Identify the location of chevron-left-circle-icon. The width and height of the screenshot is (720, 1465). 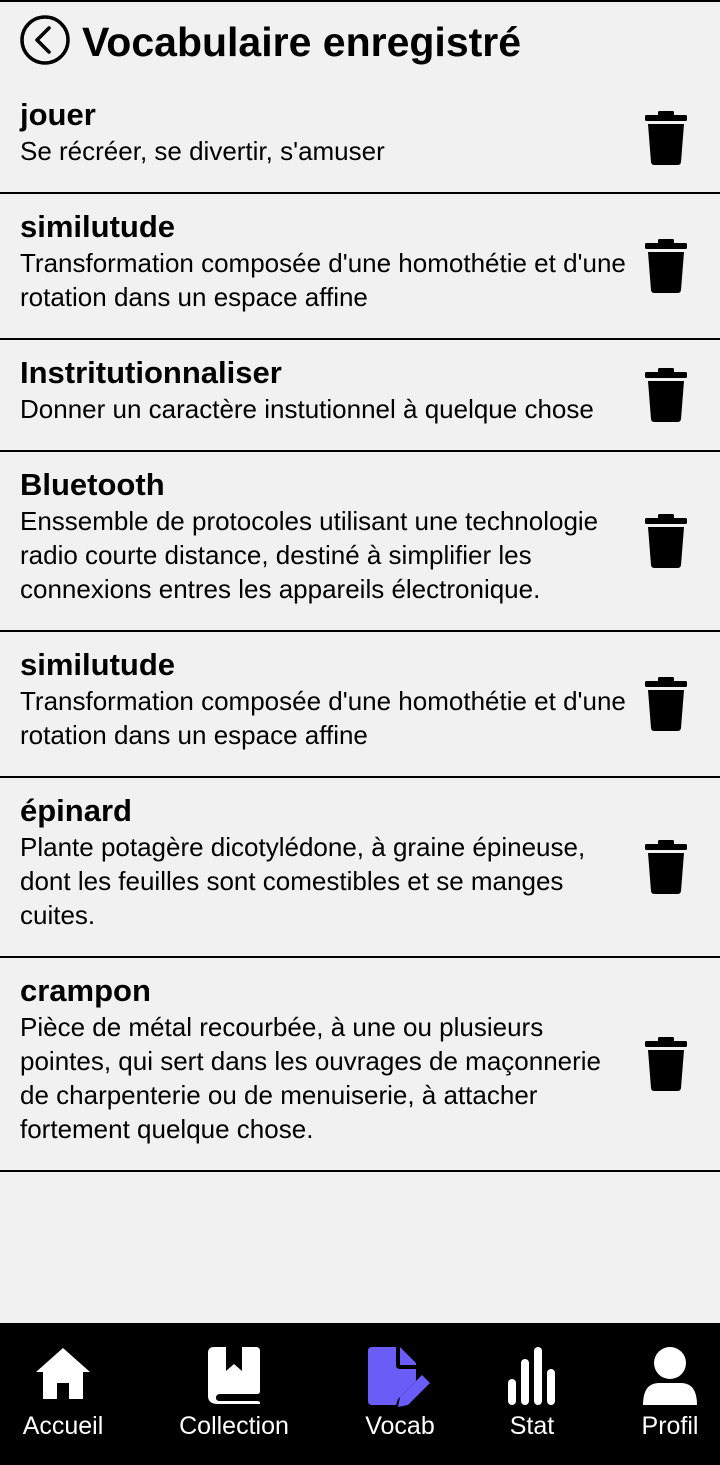
(45, 40).